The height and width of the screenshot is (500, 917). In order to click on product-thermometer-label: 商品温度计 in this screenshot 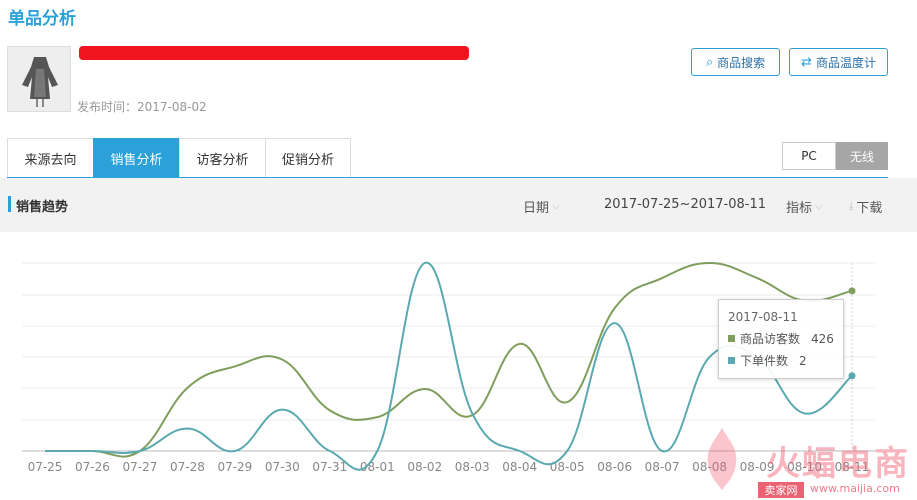, I will do `click(845, 62)`.